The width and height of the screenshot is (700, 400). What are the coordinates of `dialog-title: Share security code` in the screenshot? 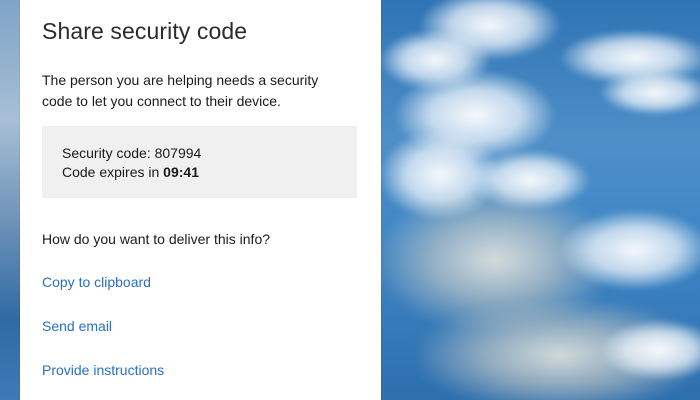 It's located at (145, 31).